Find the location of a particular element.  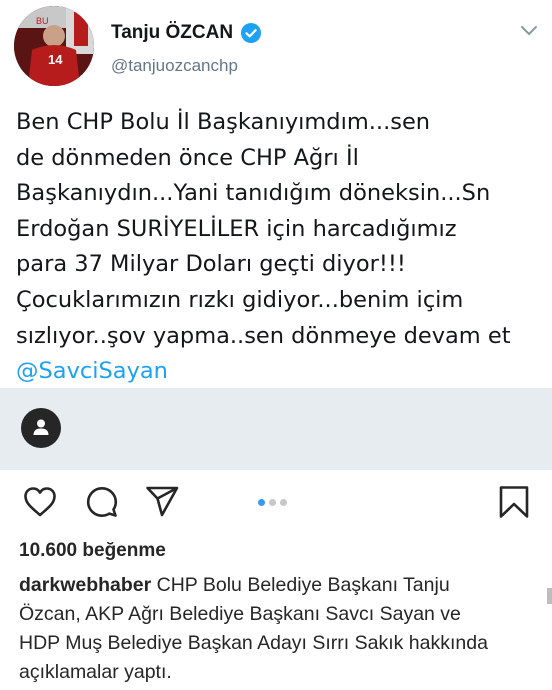

caption-text: CHP Bolu Belediye Başkanı Tanju is located at coordinates (300, 585).